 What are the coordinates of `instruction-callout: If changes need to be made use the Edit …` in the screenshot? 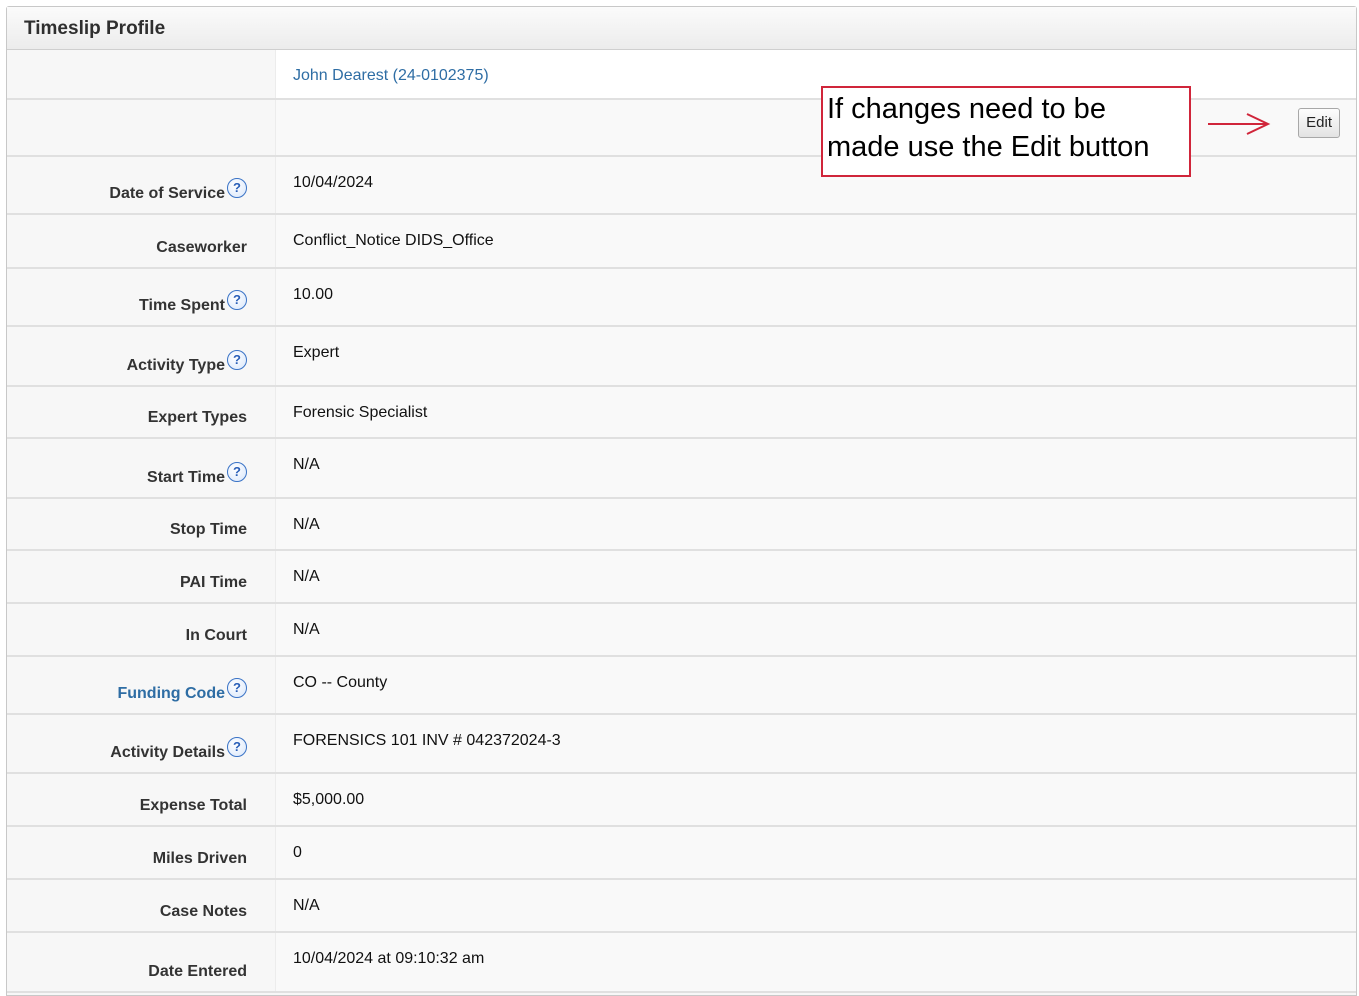 It's located at (1006, 131).